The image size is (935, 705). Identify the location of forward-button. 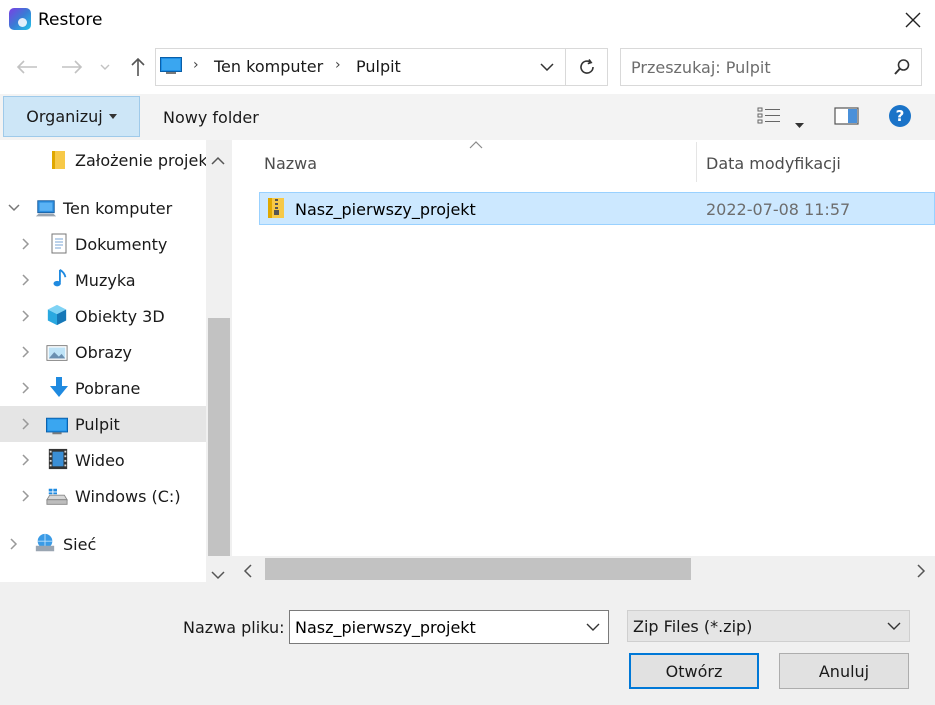
(72, 67).